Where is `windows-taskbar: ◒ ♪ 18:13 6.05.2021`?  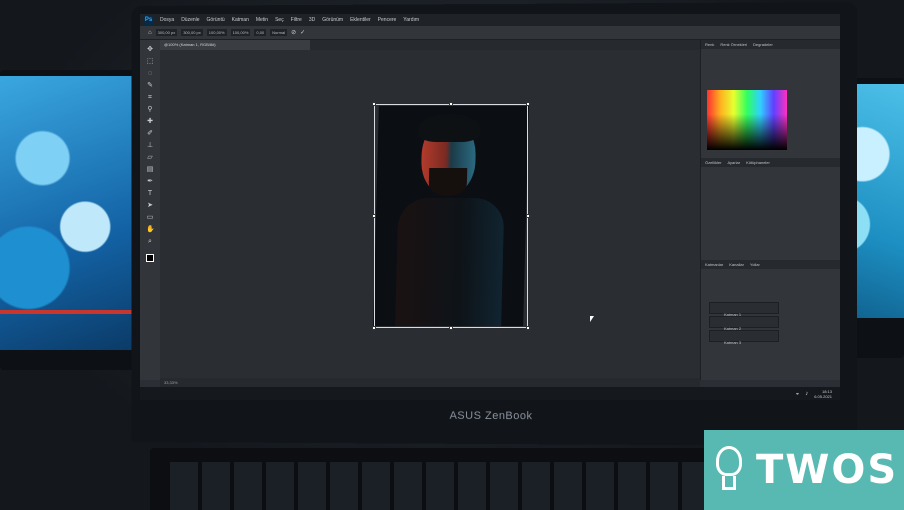 windows-taskbar: ◒ ♪ 18:13 6.05.2021 is located at coordinates (490, 393).